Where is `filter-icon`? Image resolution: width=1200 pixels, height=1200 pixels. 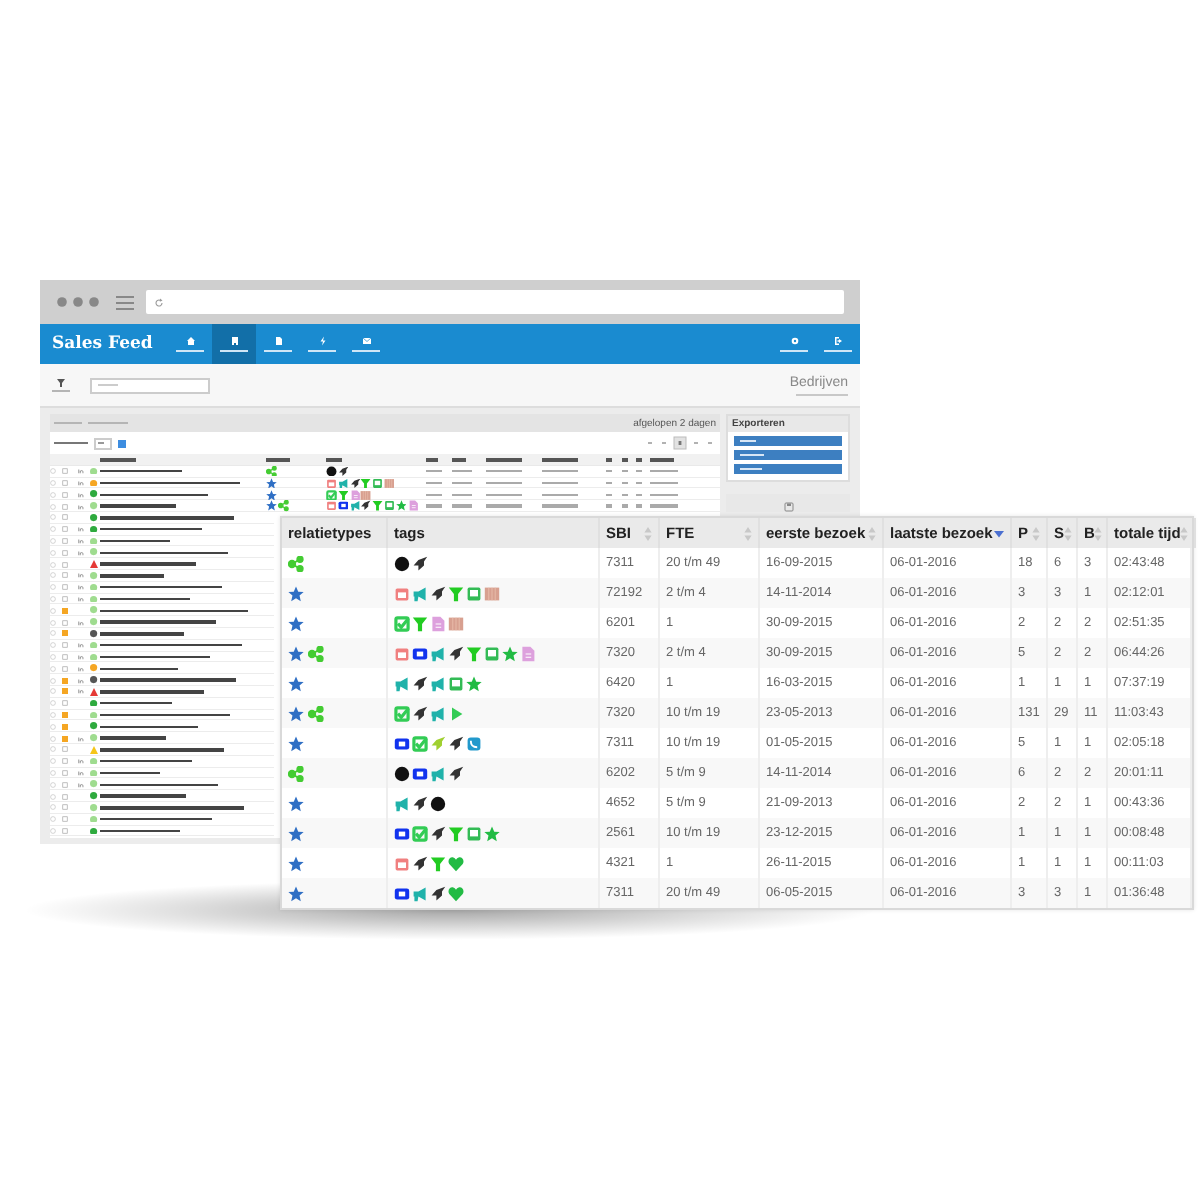
filter-icon is located at coordinates (61, 382).